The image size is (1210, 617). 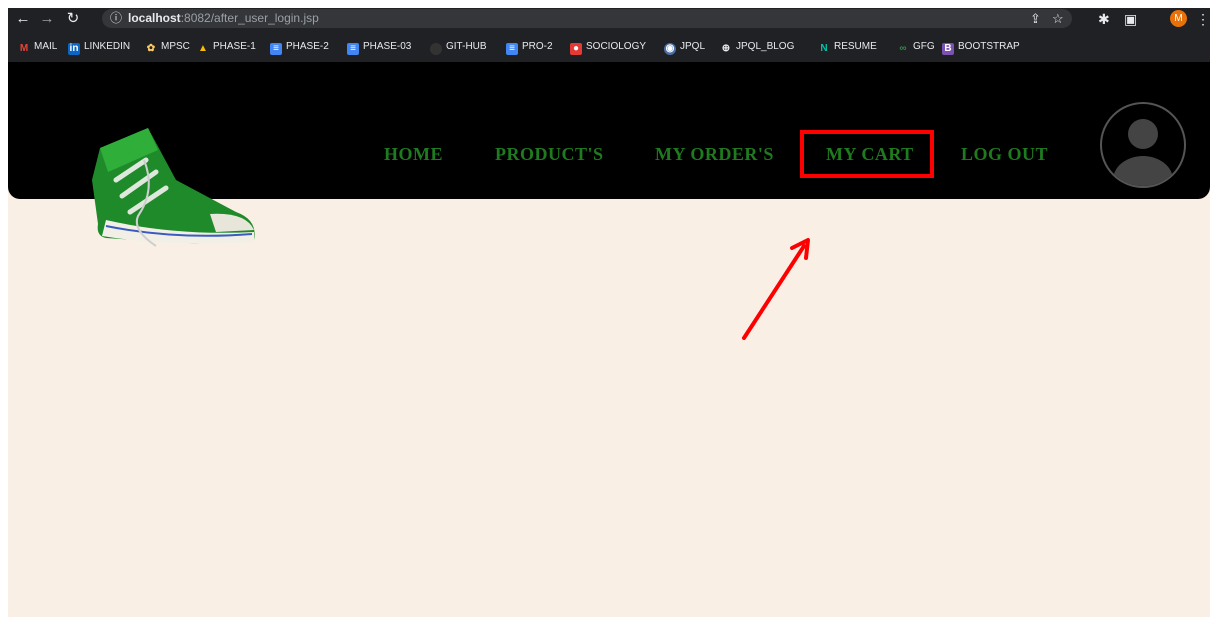 I want to click on share-icon: ⇪, so click(x=1035, y=18).